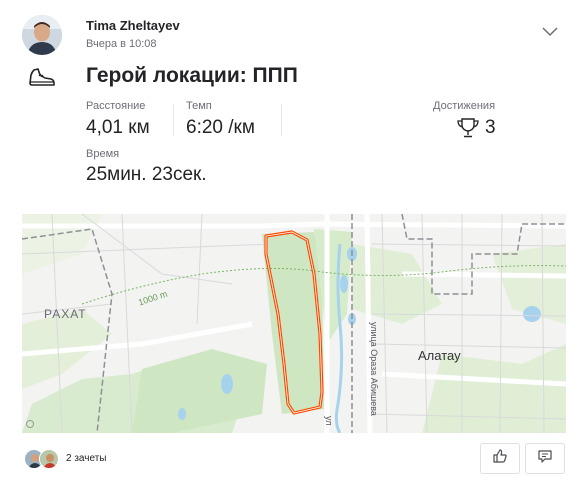 Image resolution: width=578 pixels, height=477 pixels. What do you see at coordinates (468, 128) in the screenshot?
I see `trophy-icon` at bounding box center [468, 128].